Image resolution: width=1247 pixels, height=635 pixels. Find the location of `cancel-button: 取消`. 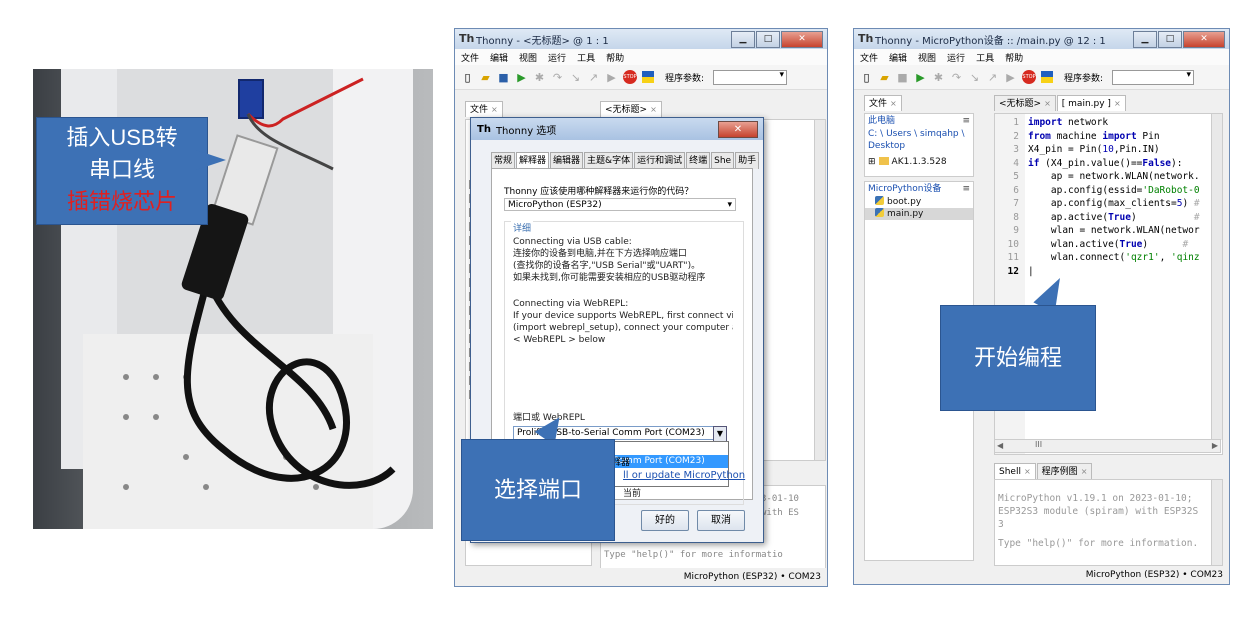

cancel-button: 取消 is located at coordinates (721, 520).